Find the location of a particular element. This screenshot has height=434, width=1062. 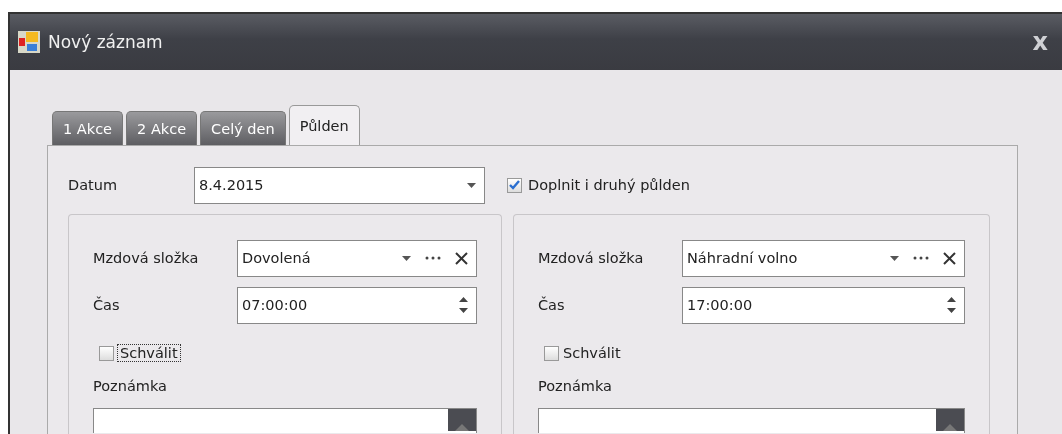

combo-box: Dovolená is located at coordinates (357, 258).